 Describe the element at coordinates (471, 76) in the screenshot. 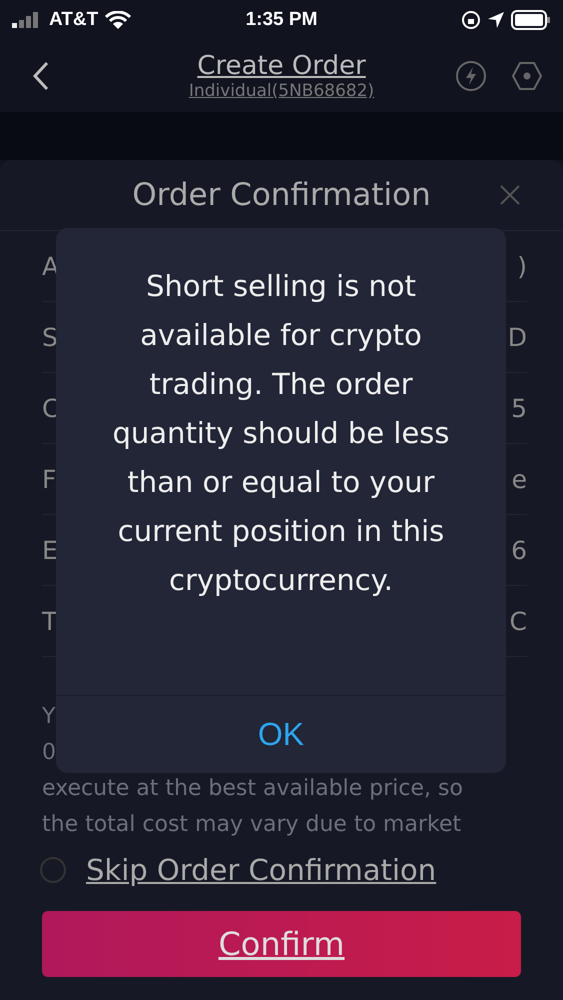

I see `lightning-icon` at that location.